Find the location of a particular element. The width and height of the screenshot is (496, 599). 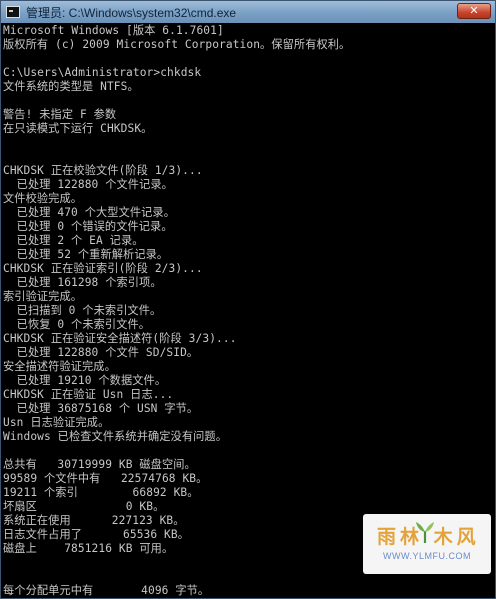

console-line: 警告! 未指定 F 参数 is located at coordinates (60, 114).